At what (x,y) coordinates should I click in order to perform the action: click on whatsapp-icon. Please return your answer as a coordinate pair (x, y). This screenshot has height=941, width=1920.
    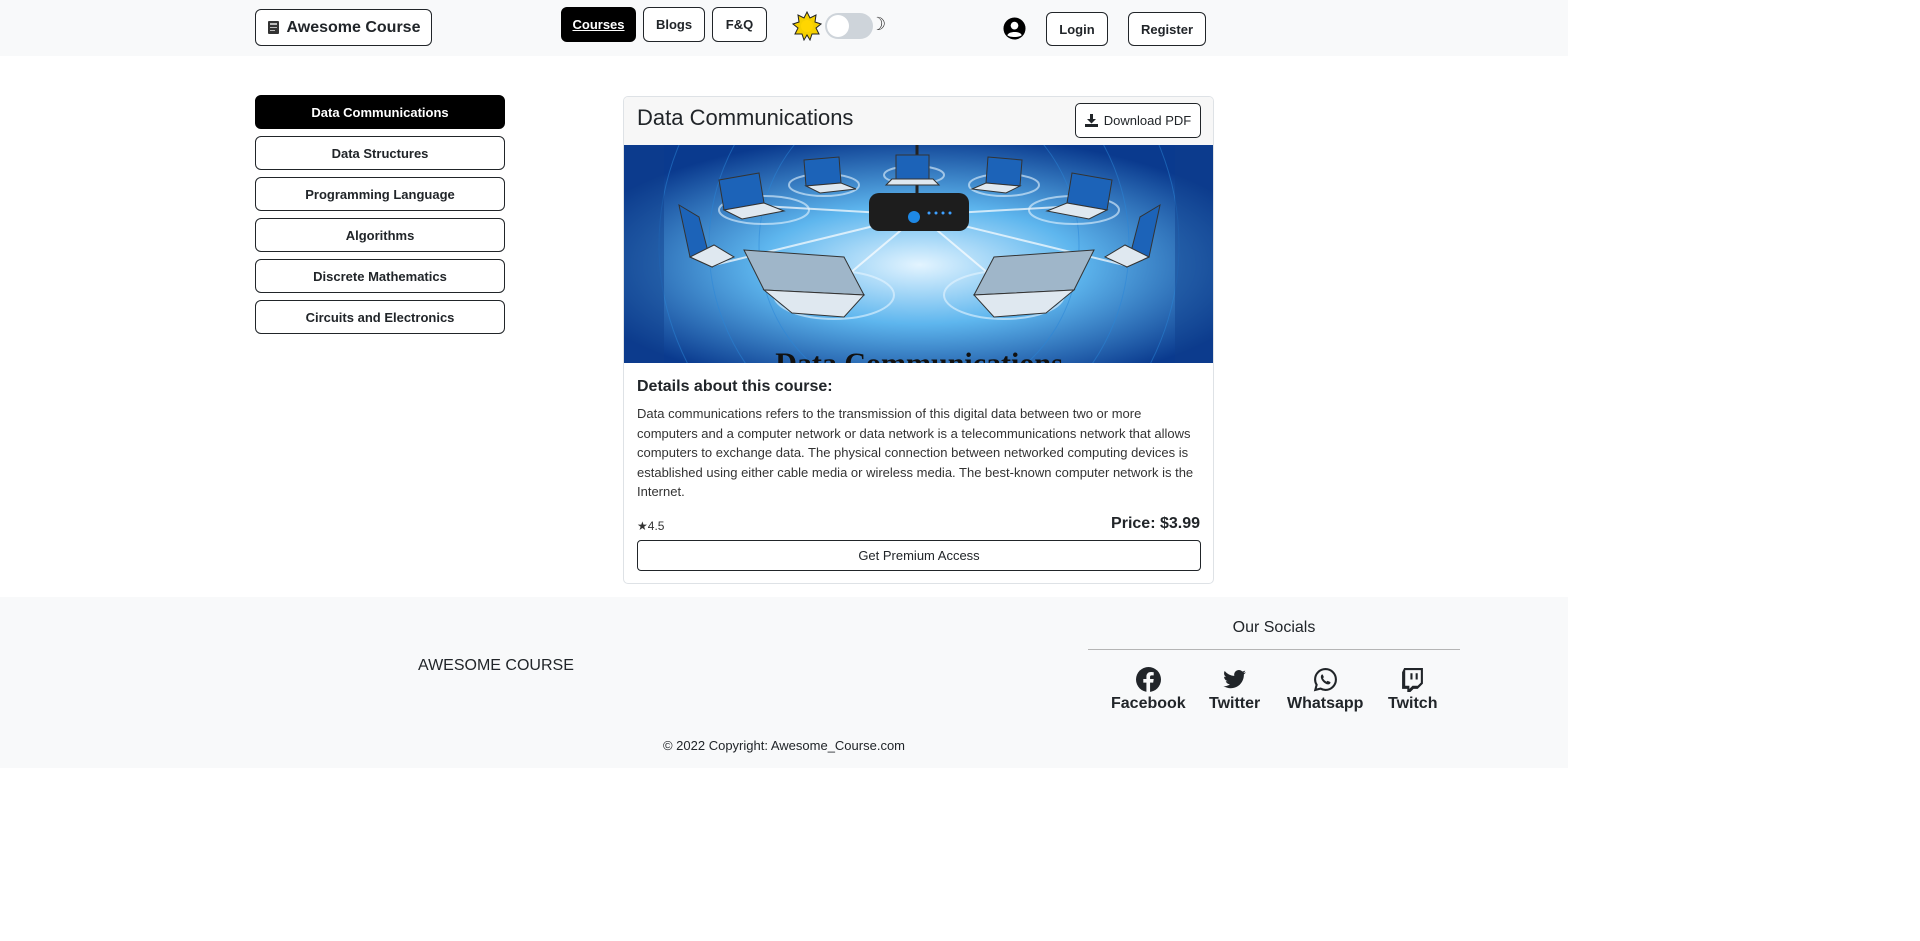
    Looking at the image, I should click on (1325, 680).